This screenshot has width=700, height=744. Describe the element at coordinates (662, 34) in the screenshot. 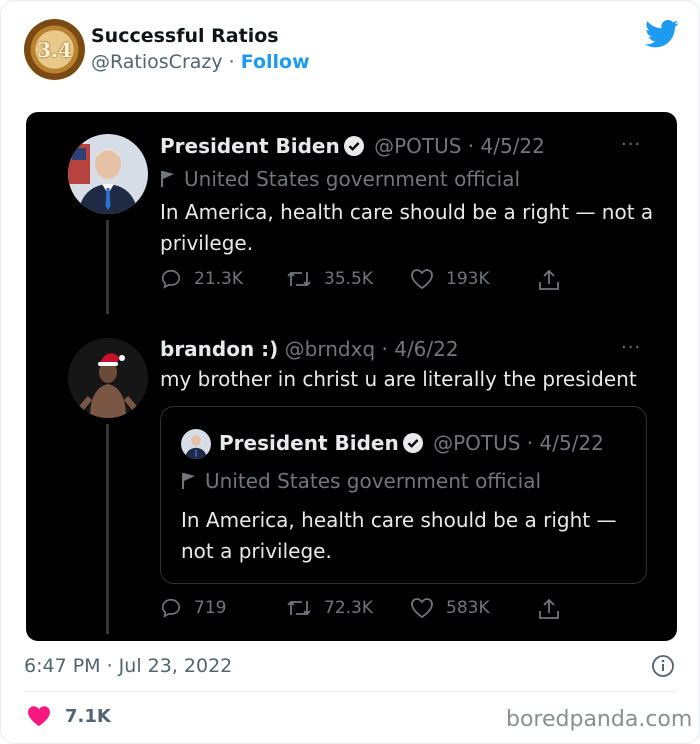

I see `twitter-bird-icon` at that location.